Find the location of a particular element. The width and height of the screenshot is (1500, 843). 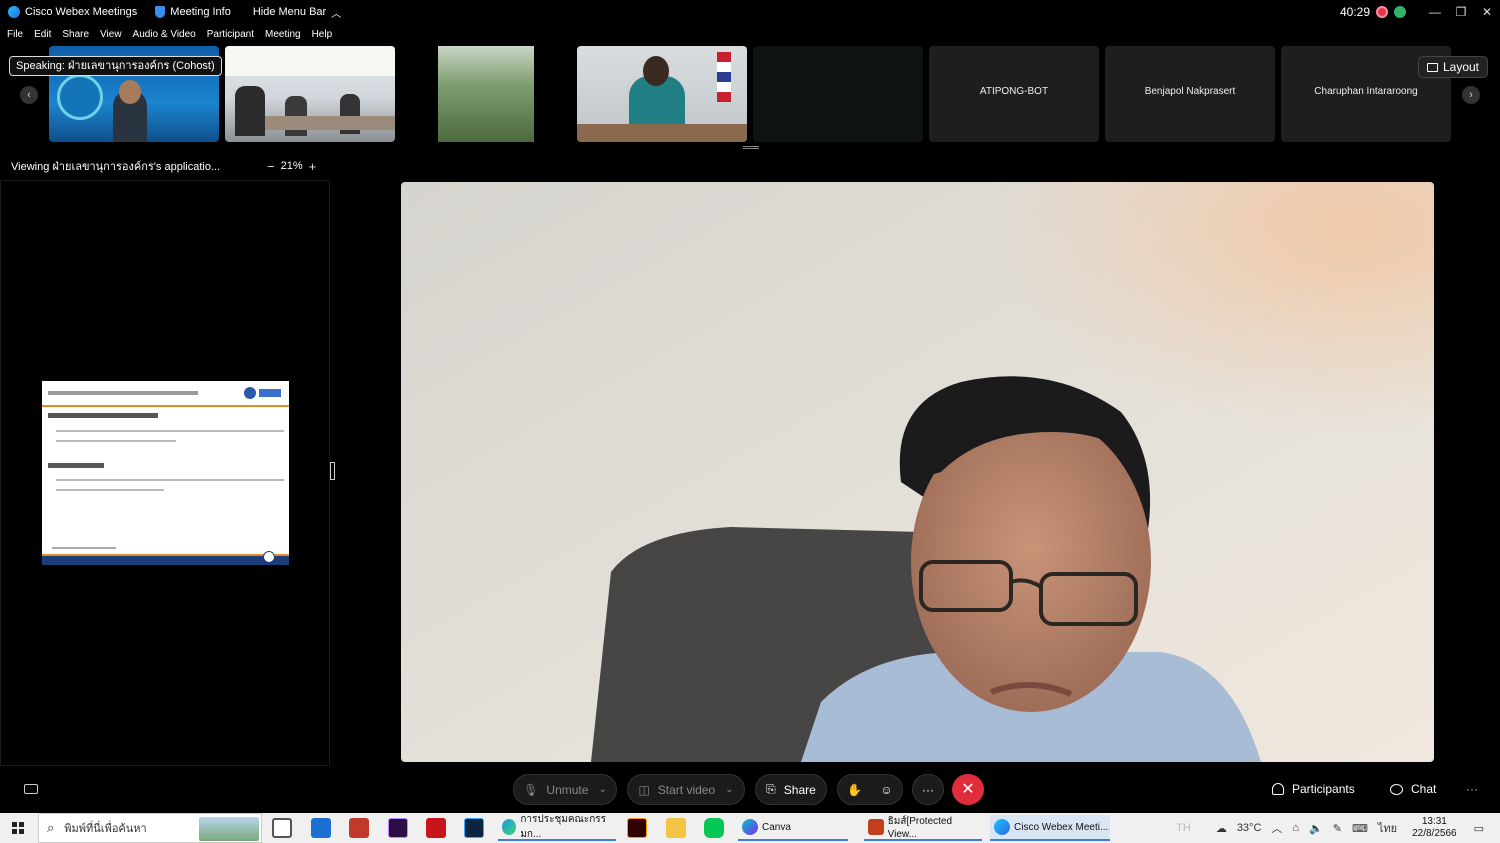

volume-icon: 🔈 is located at coordinates (1316, 828).